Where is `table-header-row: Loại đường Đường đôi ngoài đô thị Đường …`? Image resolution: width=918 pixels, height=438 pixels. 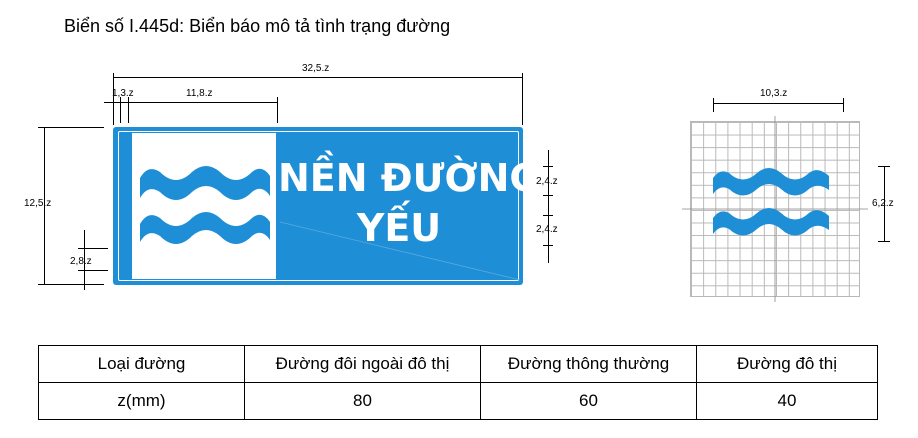 table-header-row: Loại đường Đường đôi ngoài đô thị Đường … is located at coordinates (458, 364).